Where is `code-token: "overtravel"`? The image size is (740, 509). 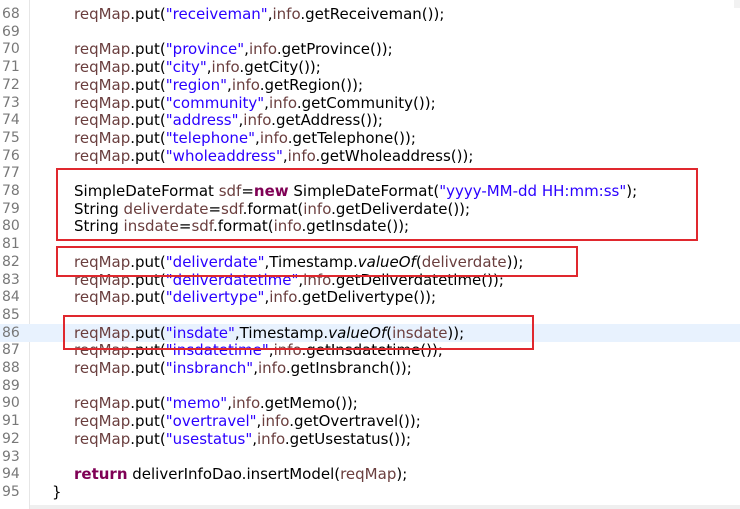 code-token: "overtravel" is located at coordinates (211, 421).